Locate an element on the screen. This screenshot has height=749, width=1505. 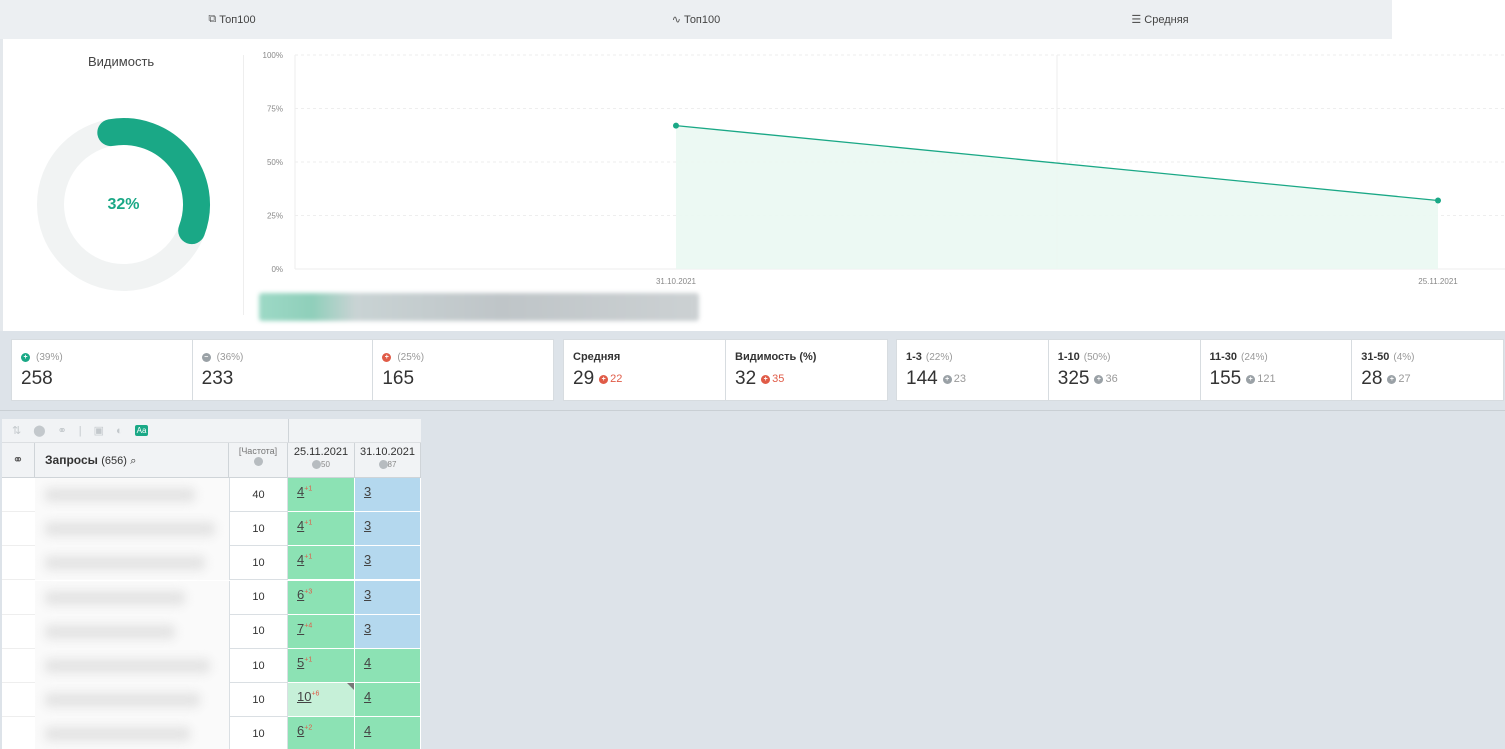
tab-average: ☰ Средняя is located at coordinates (1160, 19).